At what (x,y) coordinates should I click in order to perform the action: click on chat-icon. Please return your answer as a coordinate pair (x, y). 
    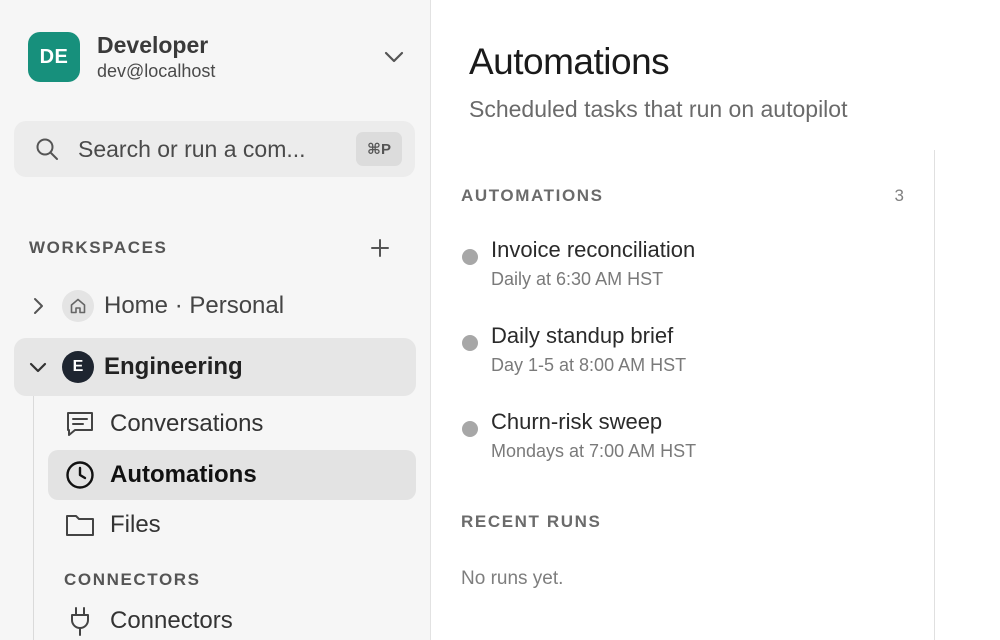
    Looking at the image, I should click on (80, 424).